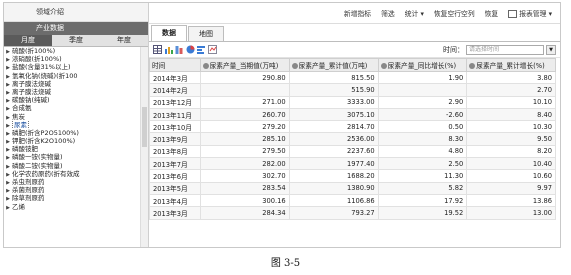 The height and width of the screenshot is (275, 571). What do you see at coordinates (511, 77) in the screenshot?
I see `table-cell: 3.80` at bounding box center [511, 77].